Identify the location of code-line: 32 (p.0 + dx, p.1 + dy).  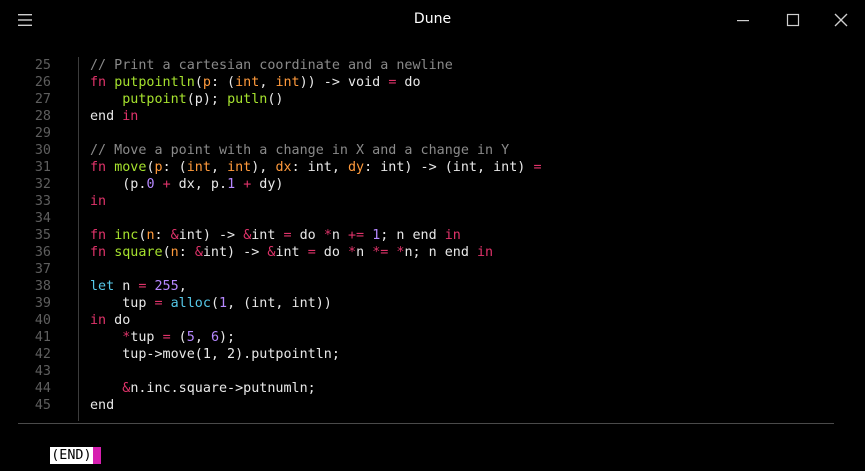
(426, 184).